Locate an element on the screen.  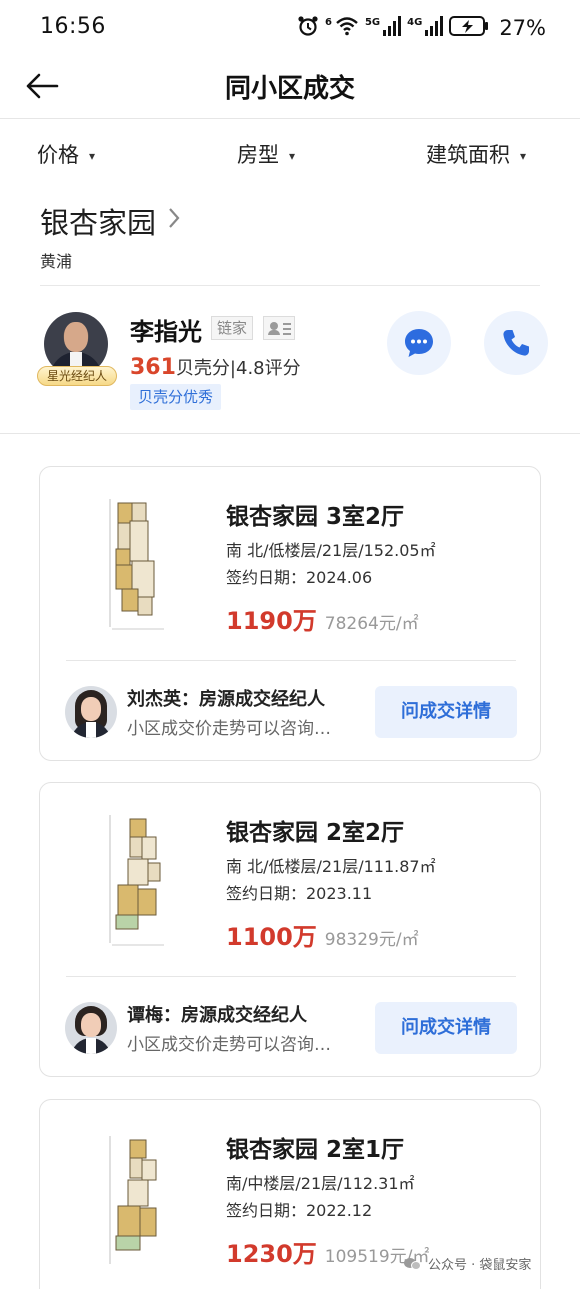
deal-title: 银杏家园 3室2厅 is located at coordinates (315, 517).